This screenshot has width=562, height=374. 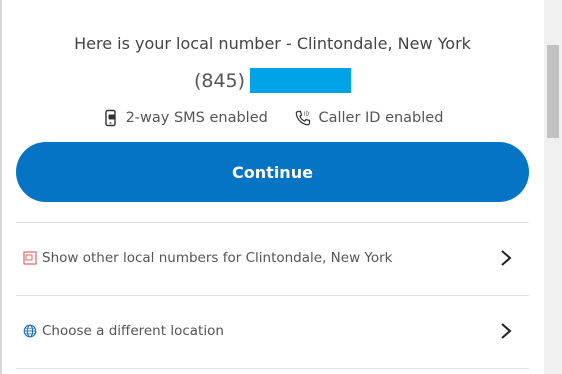 What do you see at coordinates (301, 80) in the screenshot?
I see `redacted-number` at bounding box center [301, 80].